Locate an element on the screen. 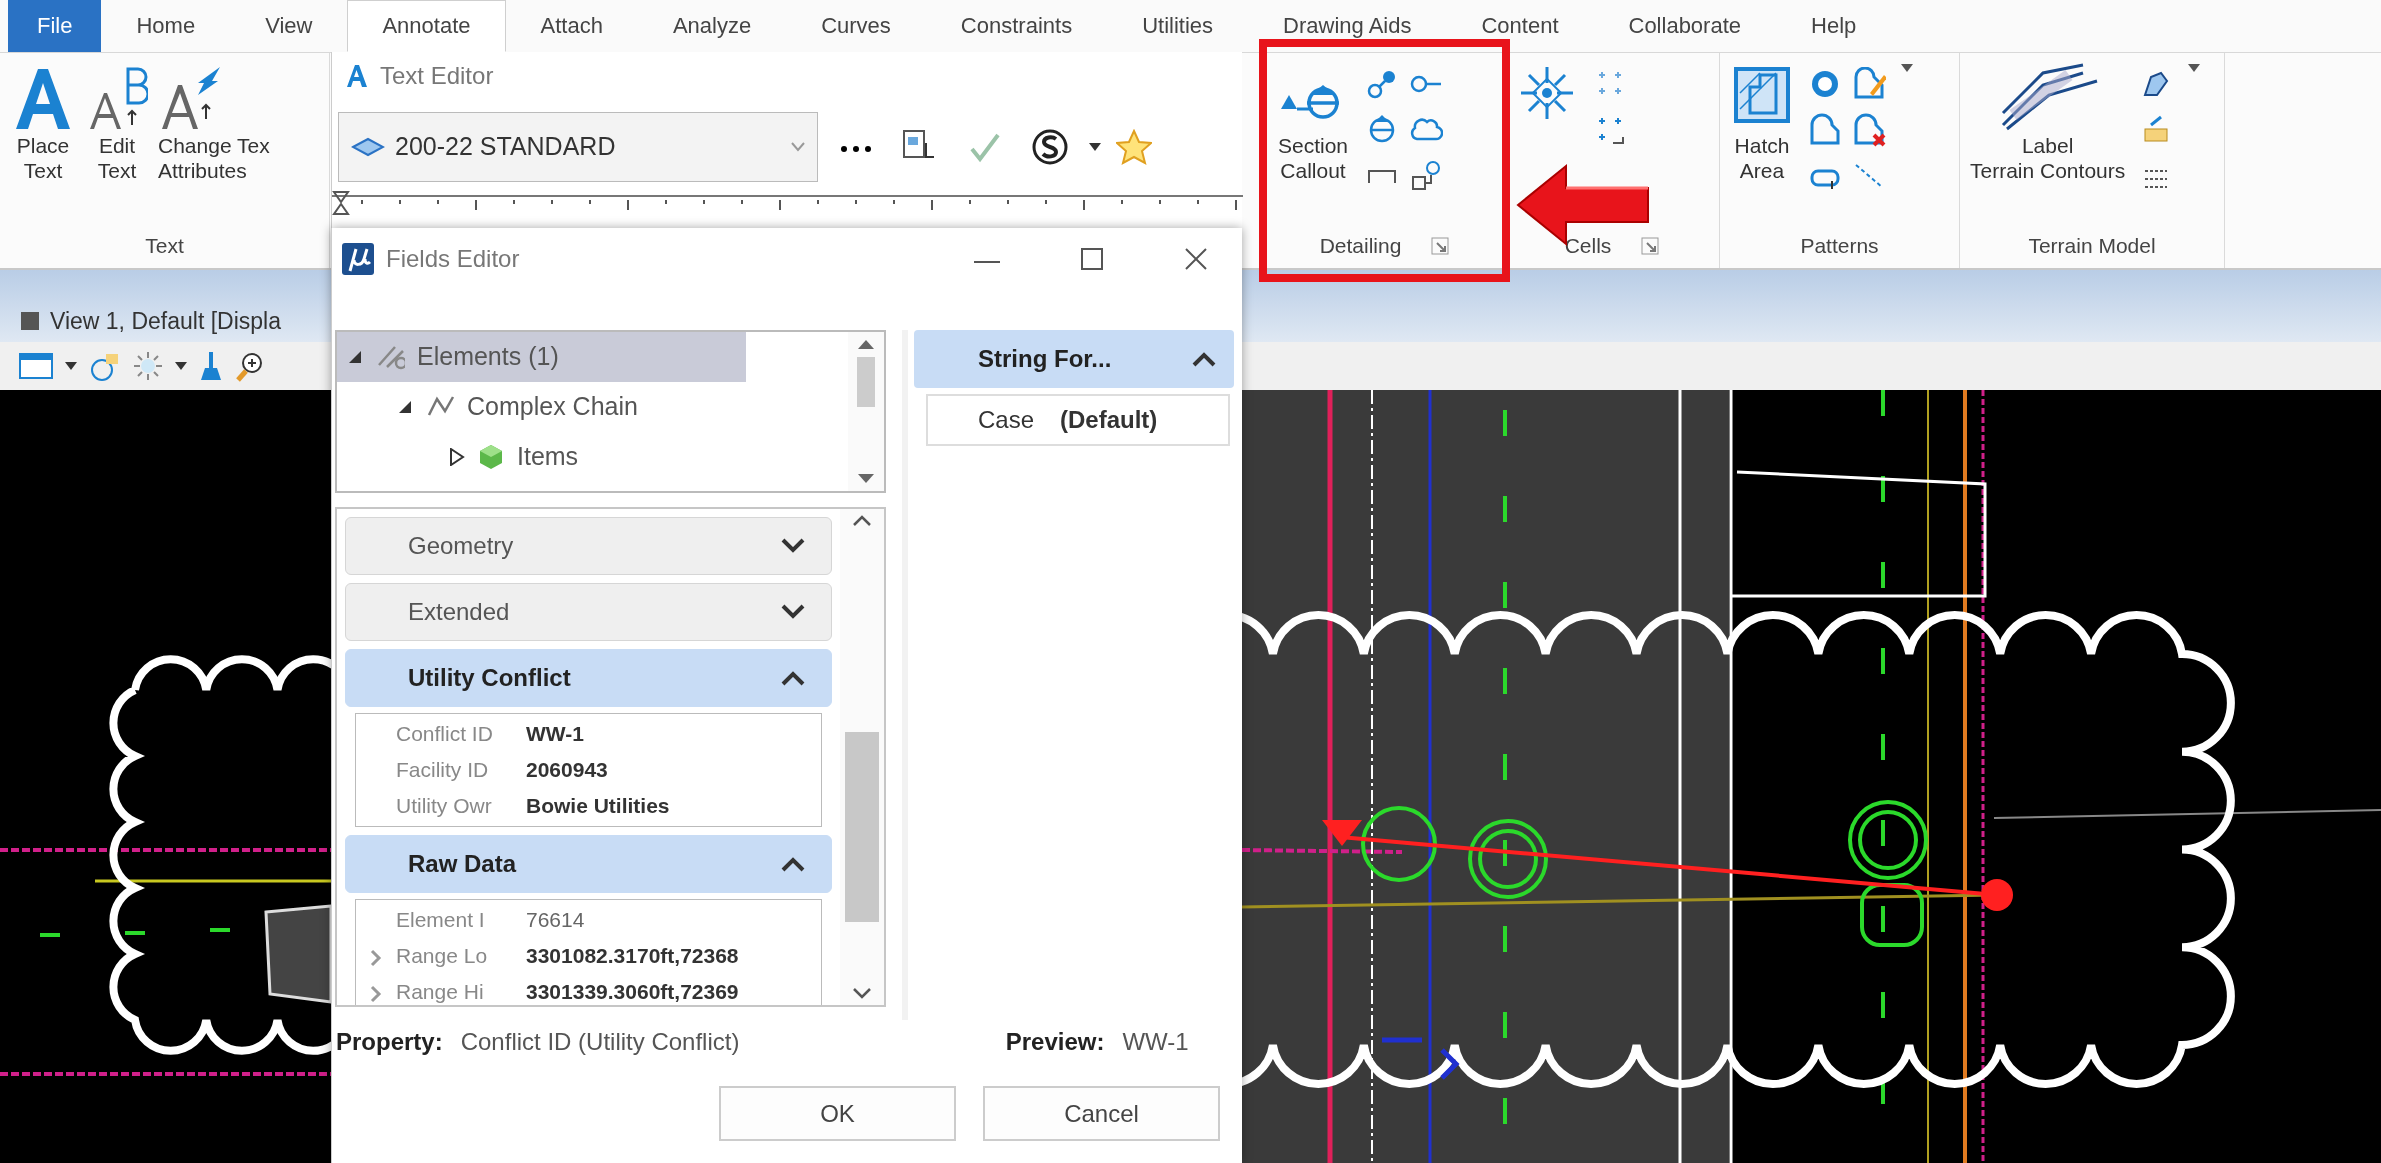 Image resolution: width=2381 pixels, height=1163 pixels. property-value: 76614 is located at coordinates (555, 920).